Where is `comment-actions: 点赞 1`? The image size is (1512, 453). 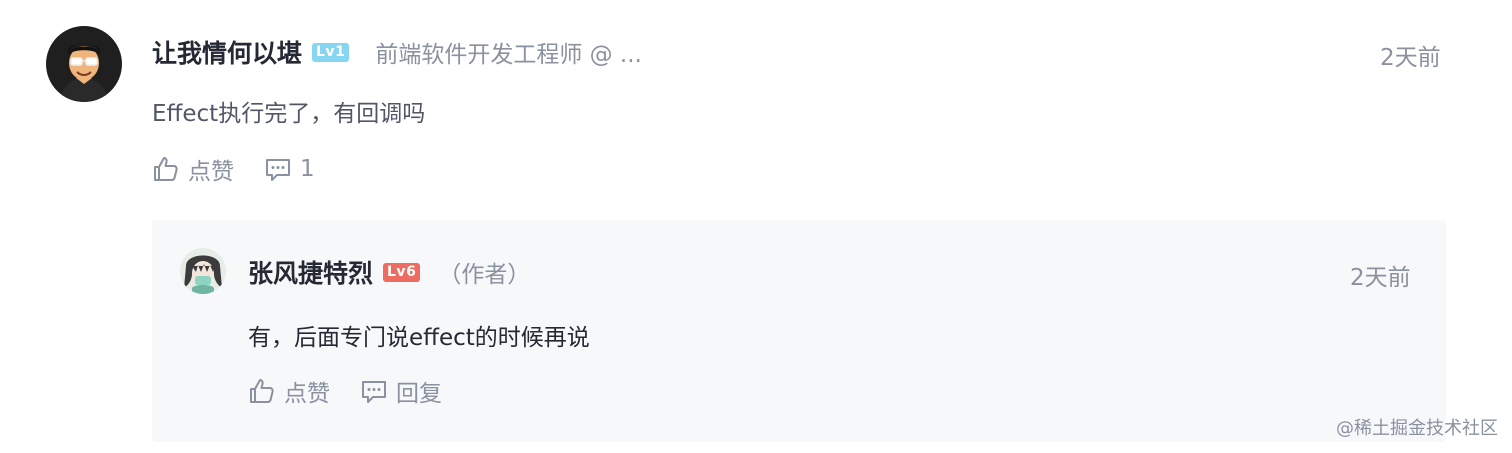 comment-actions: 点赞 1 is located at coordinates (233, 169).